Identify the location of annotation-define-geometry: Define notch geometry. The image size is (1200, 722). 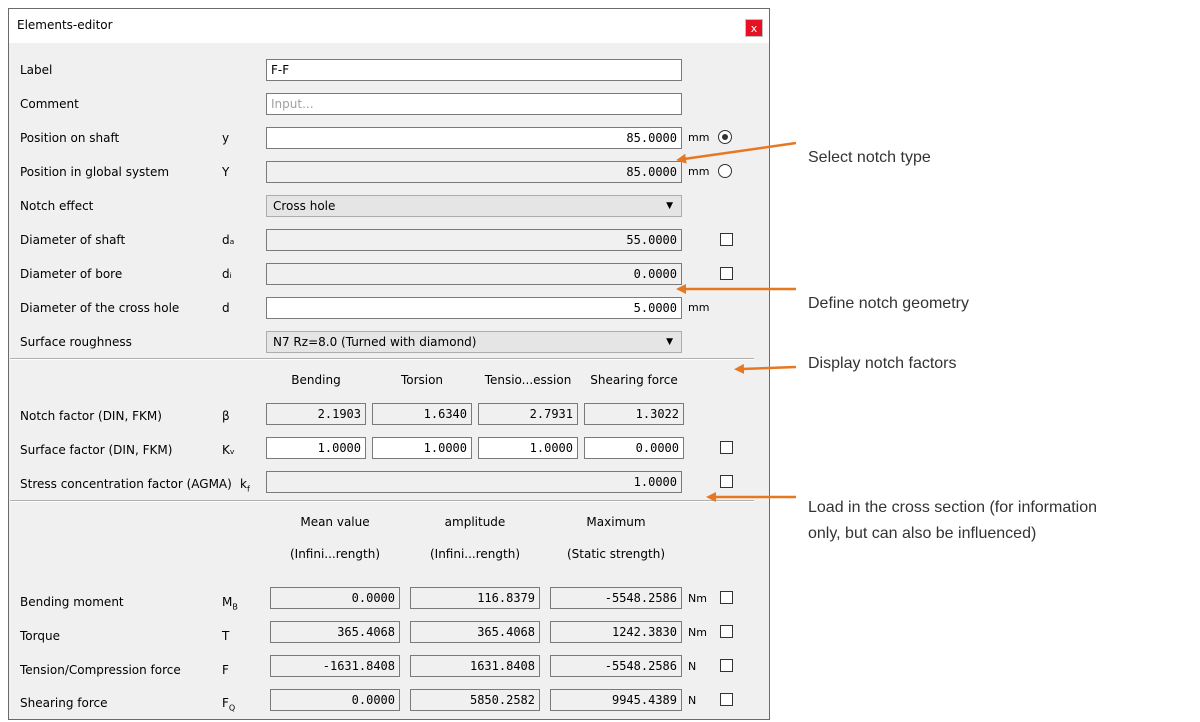
(888, 303).